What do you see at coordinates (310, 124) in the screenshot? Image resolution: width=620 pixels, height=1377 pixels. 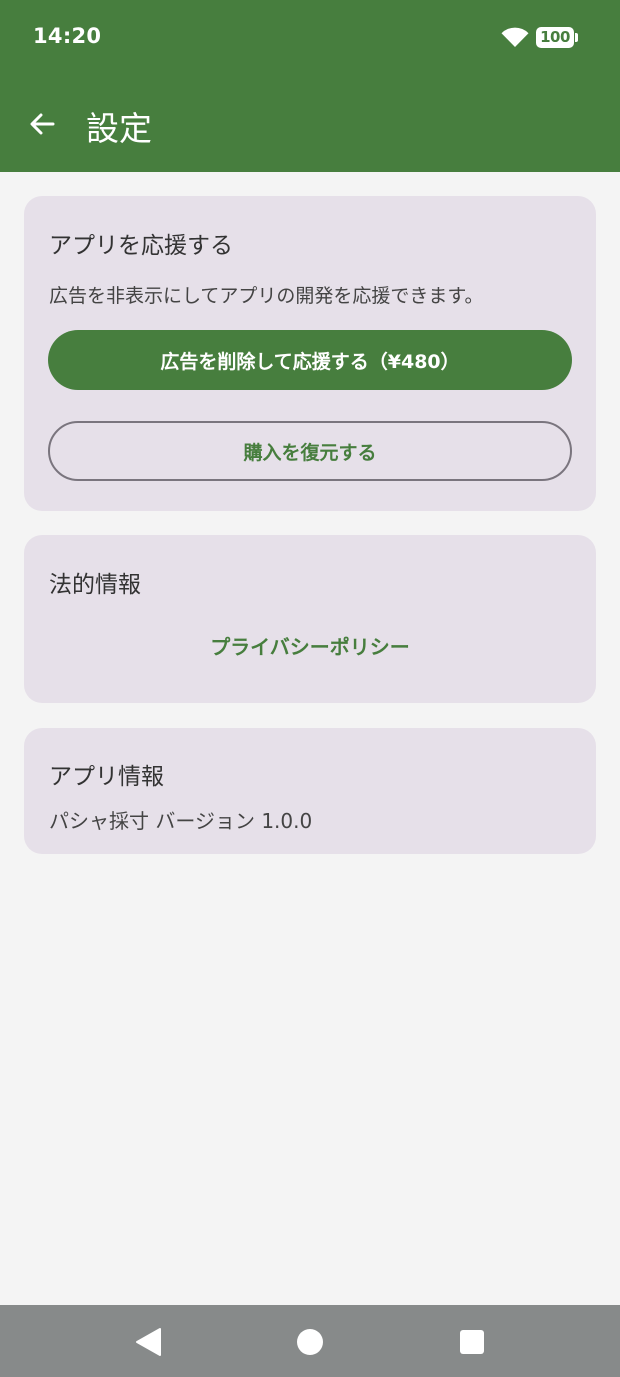 I see `app-bar: 設定` at bounding box center [310, 124].